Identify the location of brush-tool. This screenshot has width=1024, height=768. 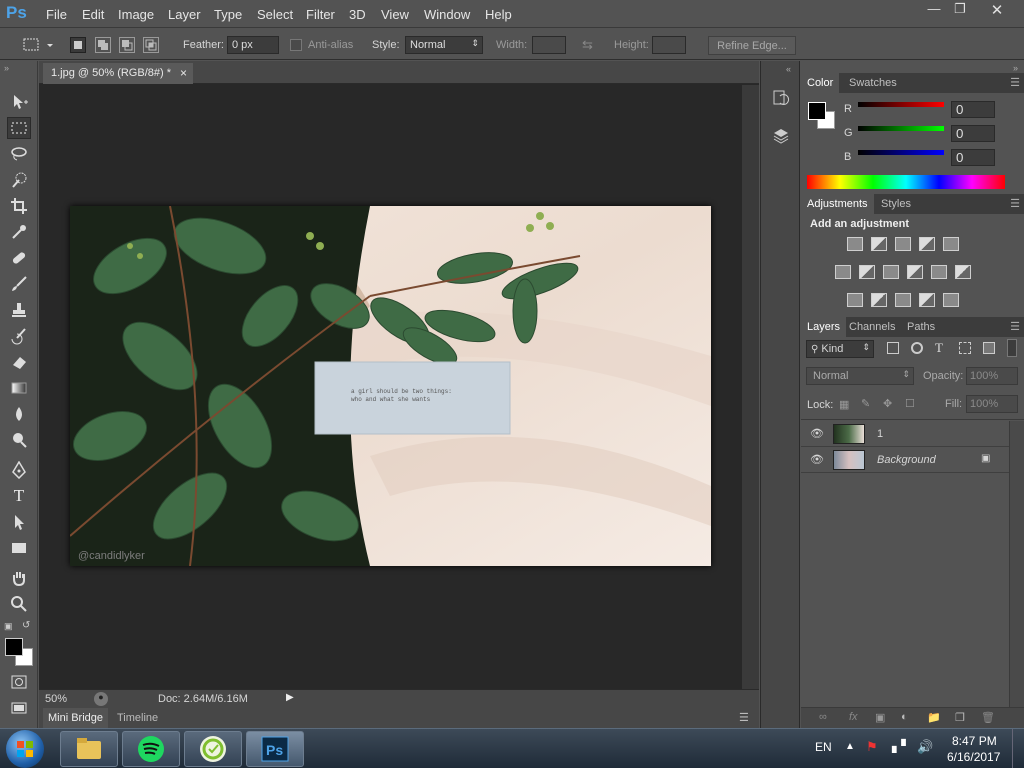
(19, 284).